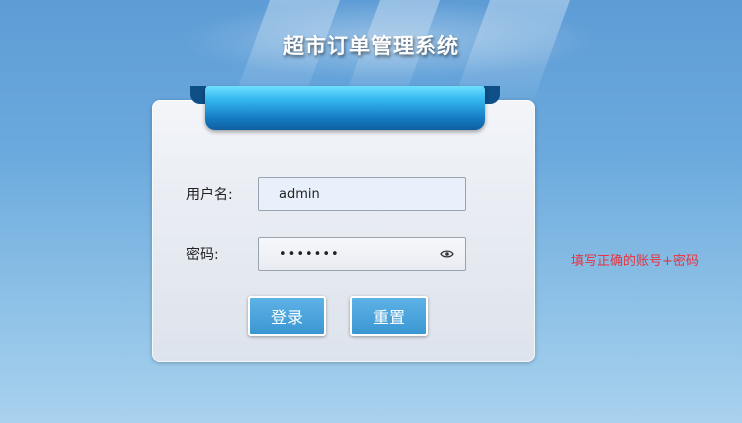 The width and height of the screenshot is (742, 423). What do you see at coordinates (309, 254) in the screenshot?
I see `password-masked-value: •••••••` at bounding box center [309, 254].